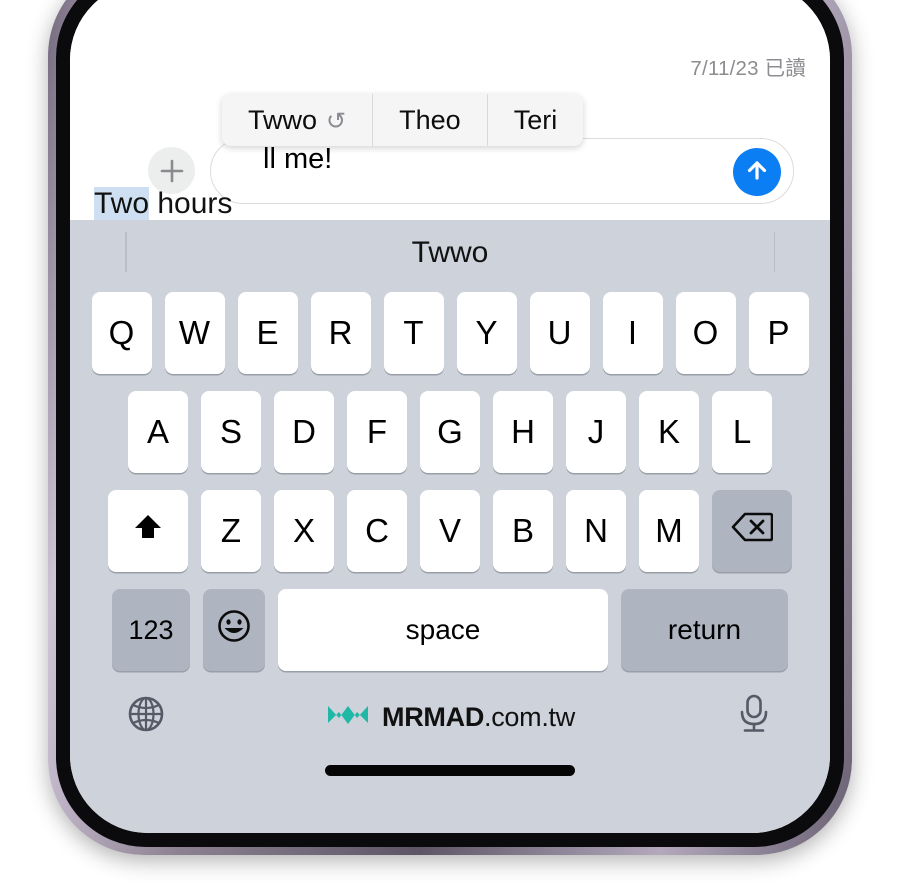 The image size is (900, 895). What do you see at coordinates (122, 203) in the screenshot?
I see `autocorrect-highlighted-word: Two` at bounding box center [122, 203].